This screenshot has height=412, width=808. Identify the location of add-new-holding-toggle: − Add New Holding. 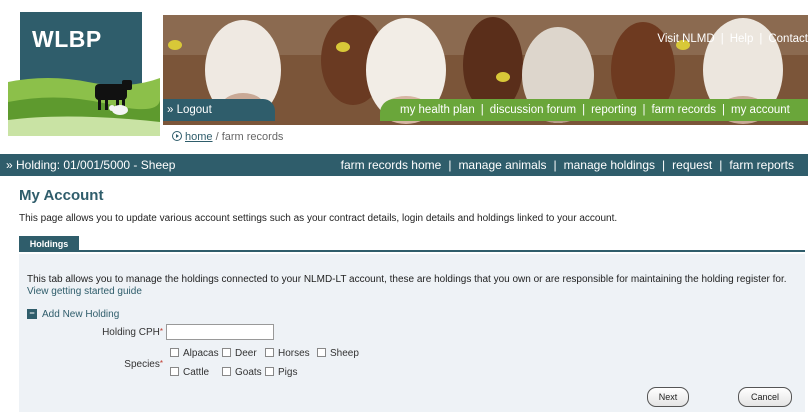
(73, 314).